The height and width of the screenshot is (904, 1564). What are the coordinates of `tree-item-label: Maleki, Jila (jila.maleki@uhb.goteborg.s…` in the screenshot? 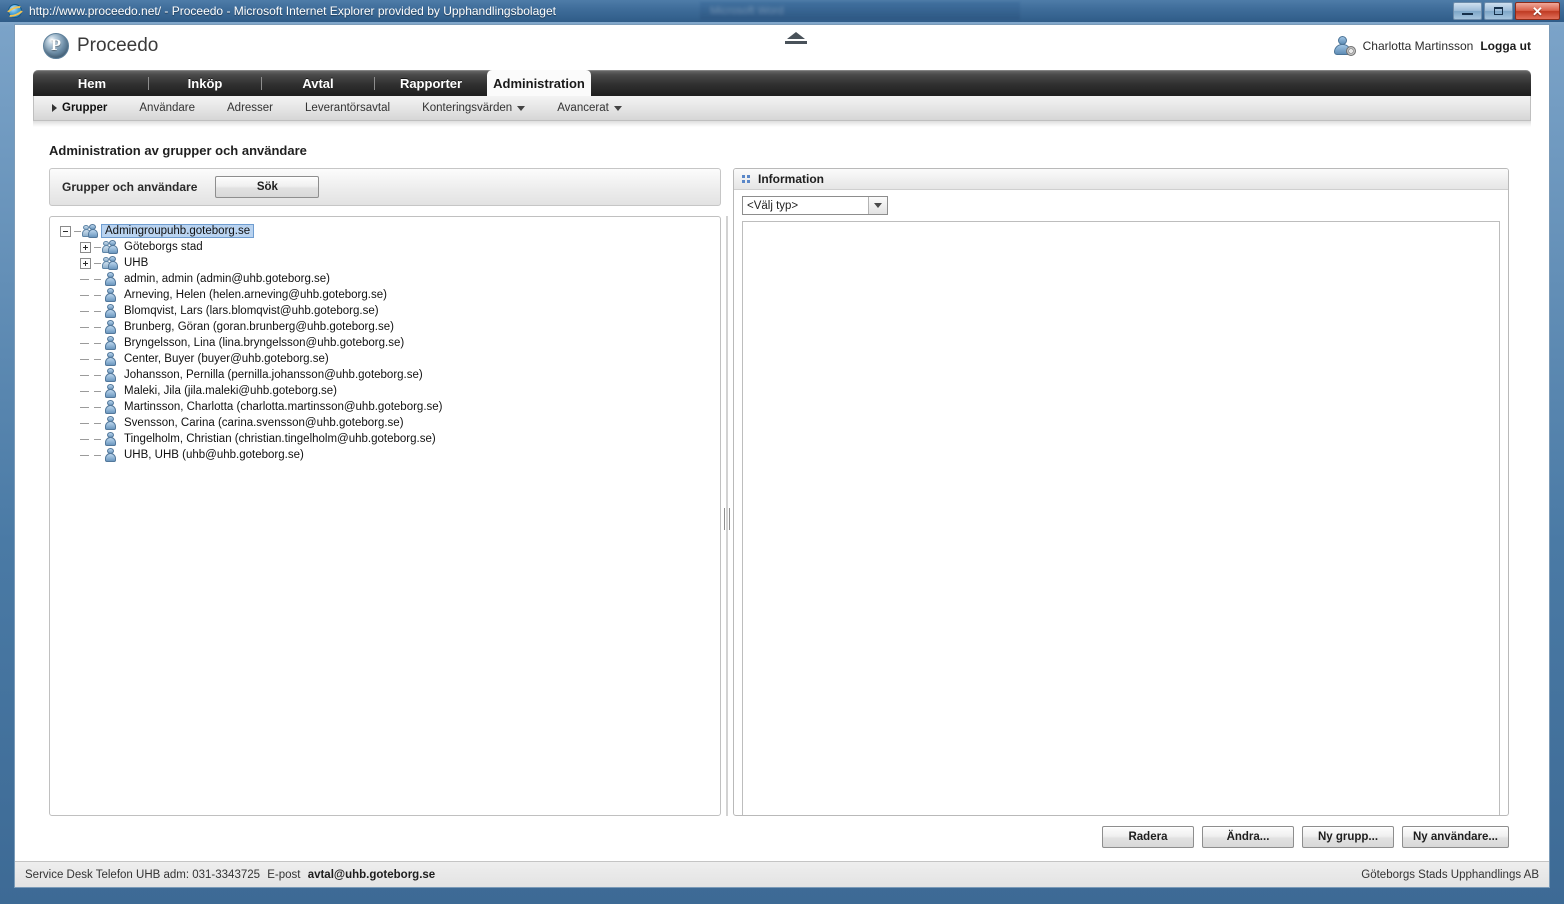 It's located at (231, 391).